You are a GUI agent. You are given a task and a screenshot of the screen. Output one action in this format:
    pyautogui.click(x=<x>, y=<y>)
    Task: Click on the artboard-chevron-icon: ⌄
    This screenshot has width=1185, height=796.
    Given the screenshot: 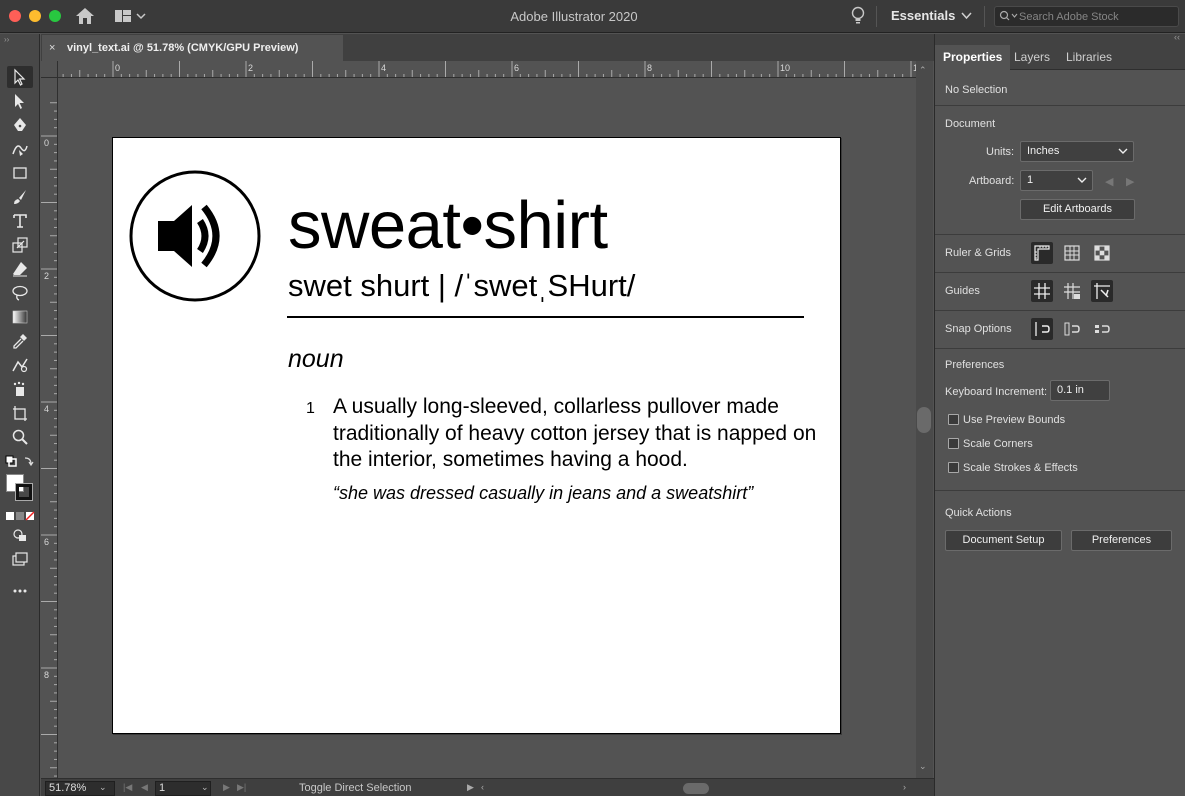 What is the action you would take?
    pyautogui.click(x=205, y=787)
    